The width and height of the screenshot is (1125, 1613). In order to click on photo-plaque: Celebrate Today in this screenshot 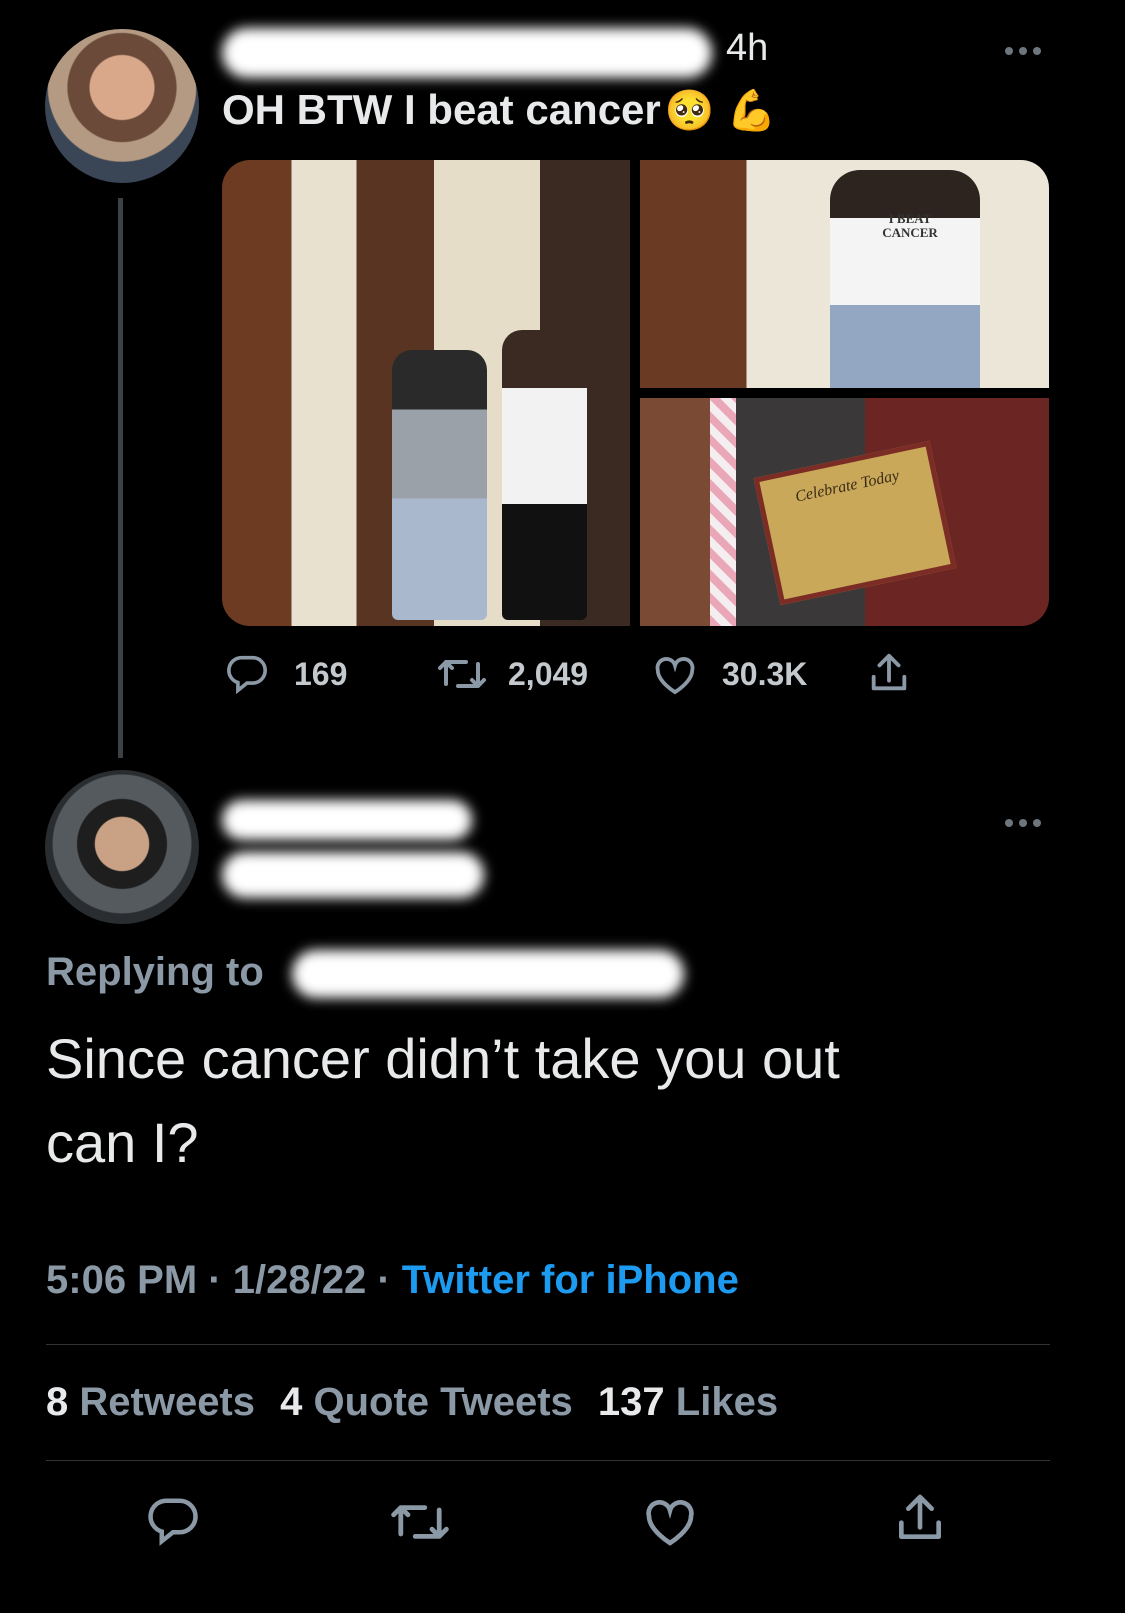, I will do `click(844, 512)`.